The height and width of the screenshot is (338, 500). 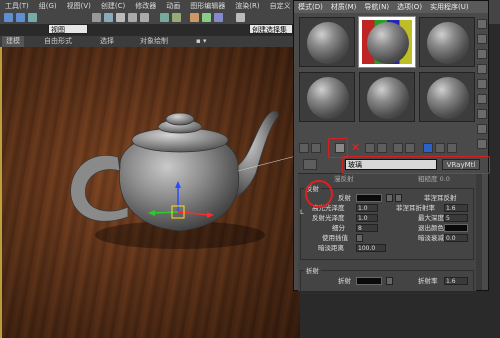 I want to click on undo-icon, so click(x=8, y=17).